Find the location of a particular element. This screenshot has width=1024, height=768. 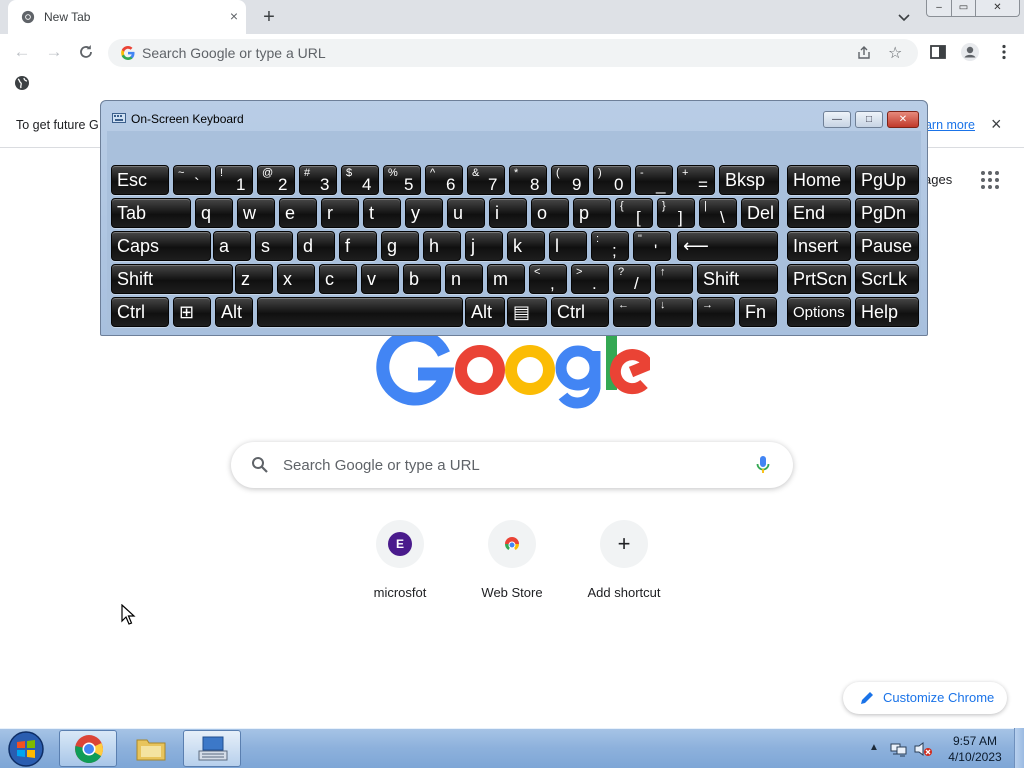

key-fn: Fn is located at coordinates (758, 312).